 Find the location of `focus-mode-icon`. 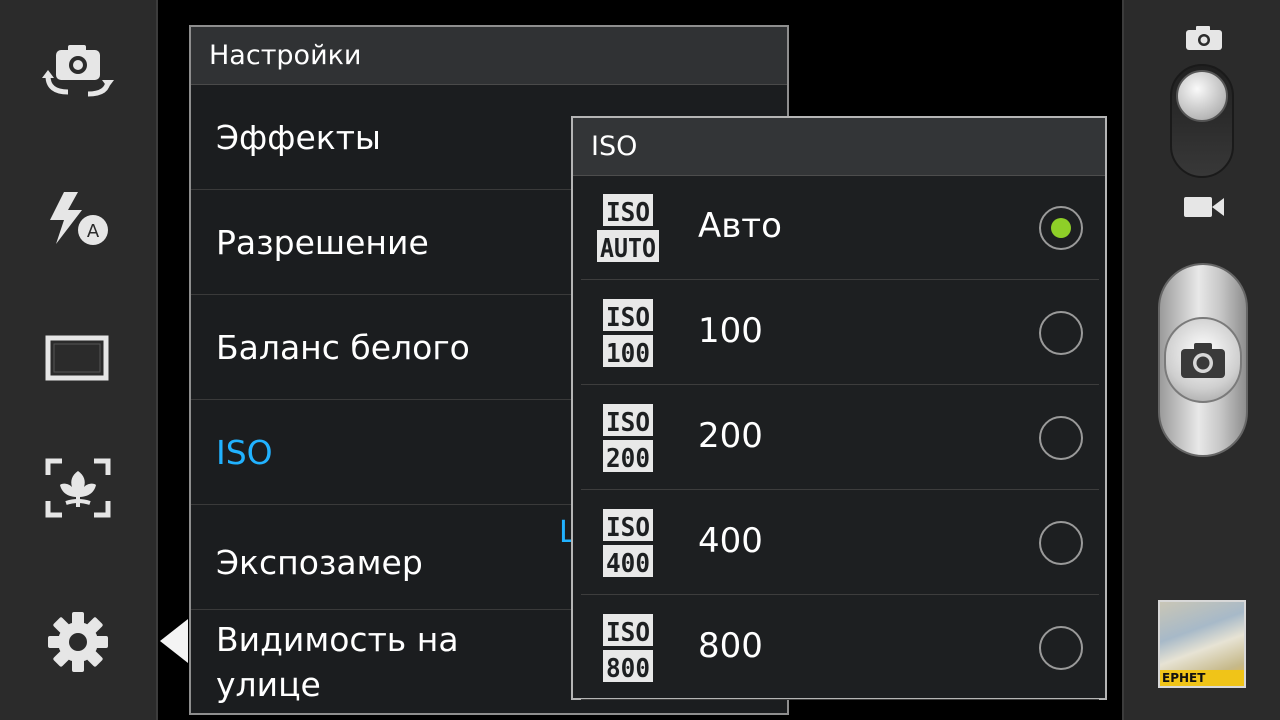

focus-mode-icon is located at coordinates (78, 488).